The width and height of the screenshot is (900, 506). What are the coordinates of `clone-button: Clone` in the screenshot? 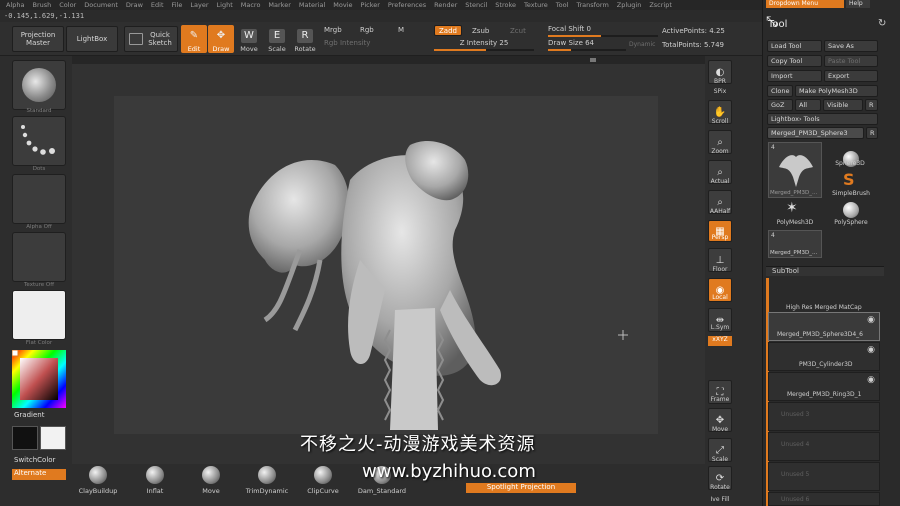 It's located at (780, 91).